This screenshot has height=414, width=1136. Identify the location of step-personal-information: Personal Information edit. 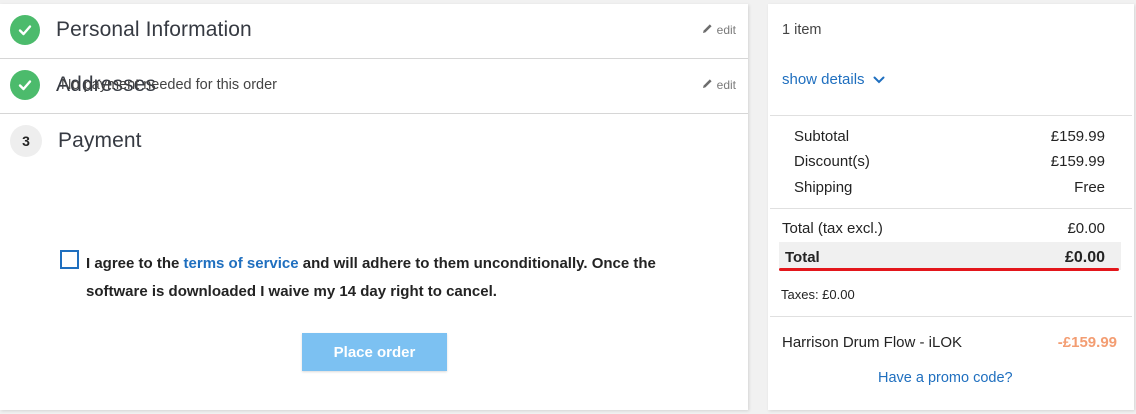
(374, 31).